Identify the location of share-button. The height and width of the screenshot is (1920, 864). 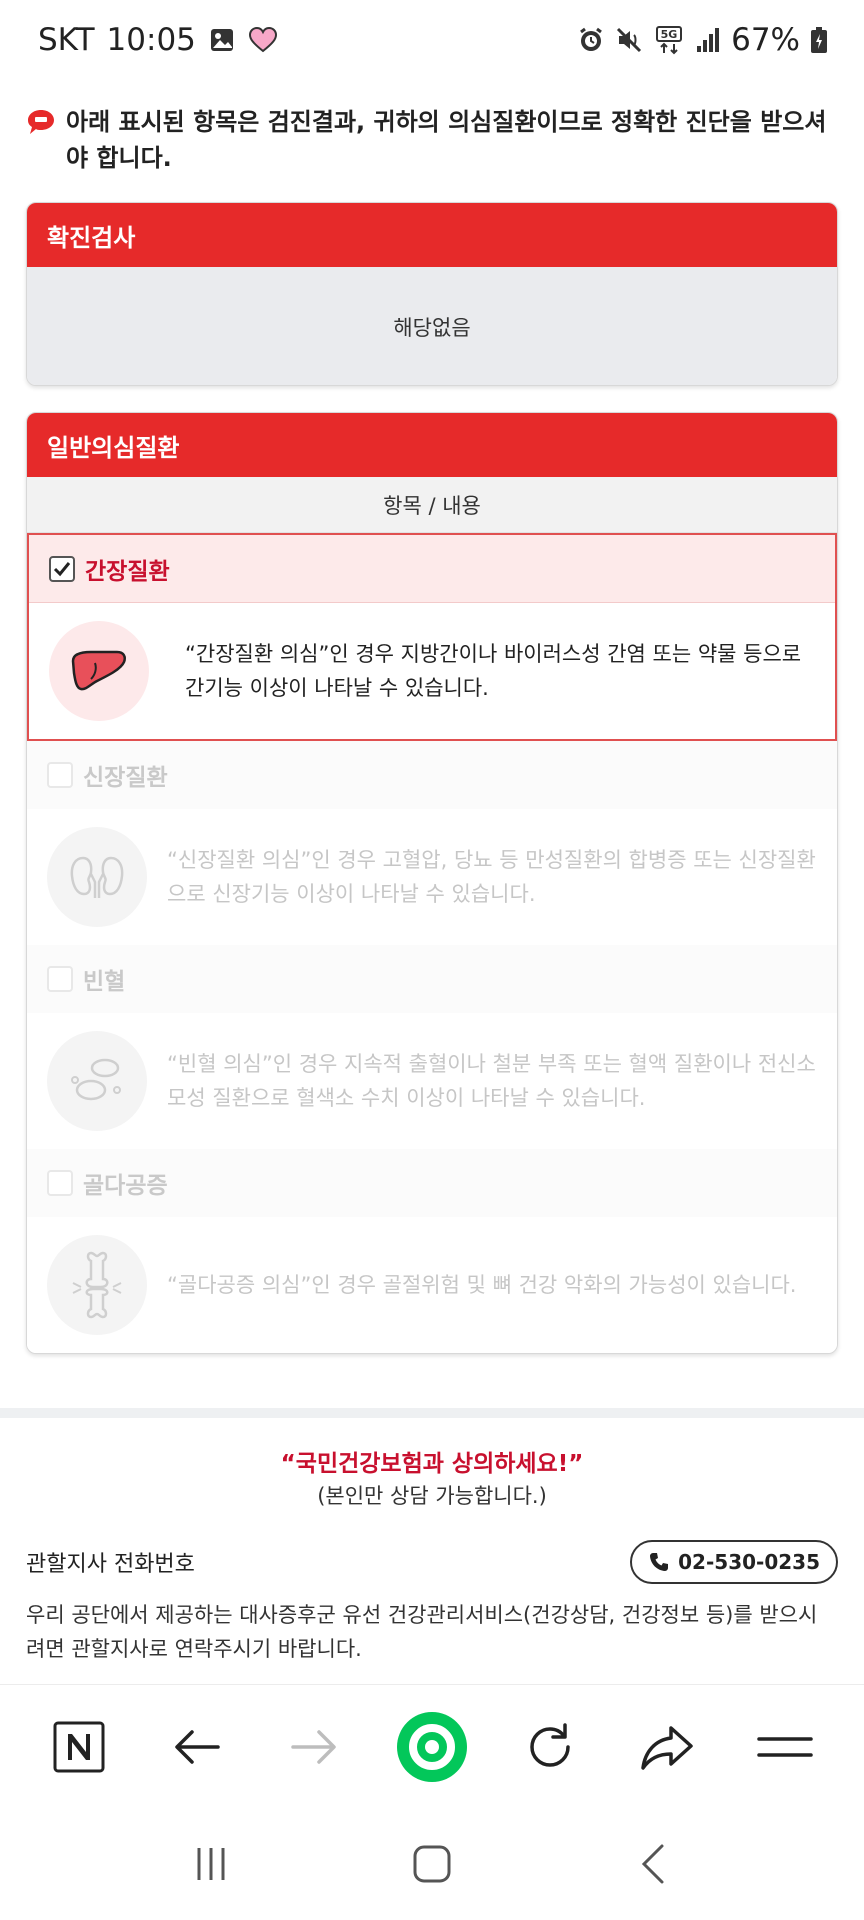
(667, 1747).